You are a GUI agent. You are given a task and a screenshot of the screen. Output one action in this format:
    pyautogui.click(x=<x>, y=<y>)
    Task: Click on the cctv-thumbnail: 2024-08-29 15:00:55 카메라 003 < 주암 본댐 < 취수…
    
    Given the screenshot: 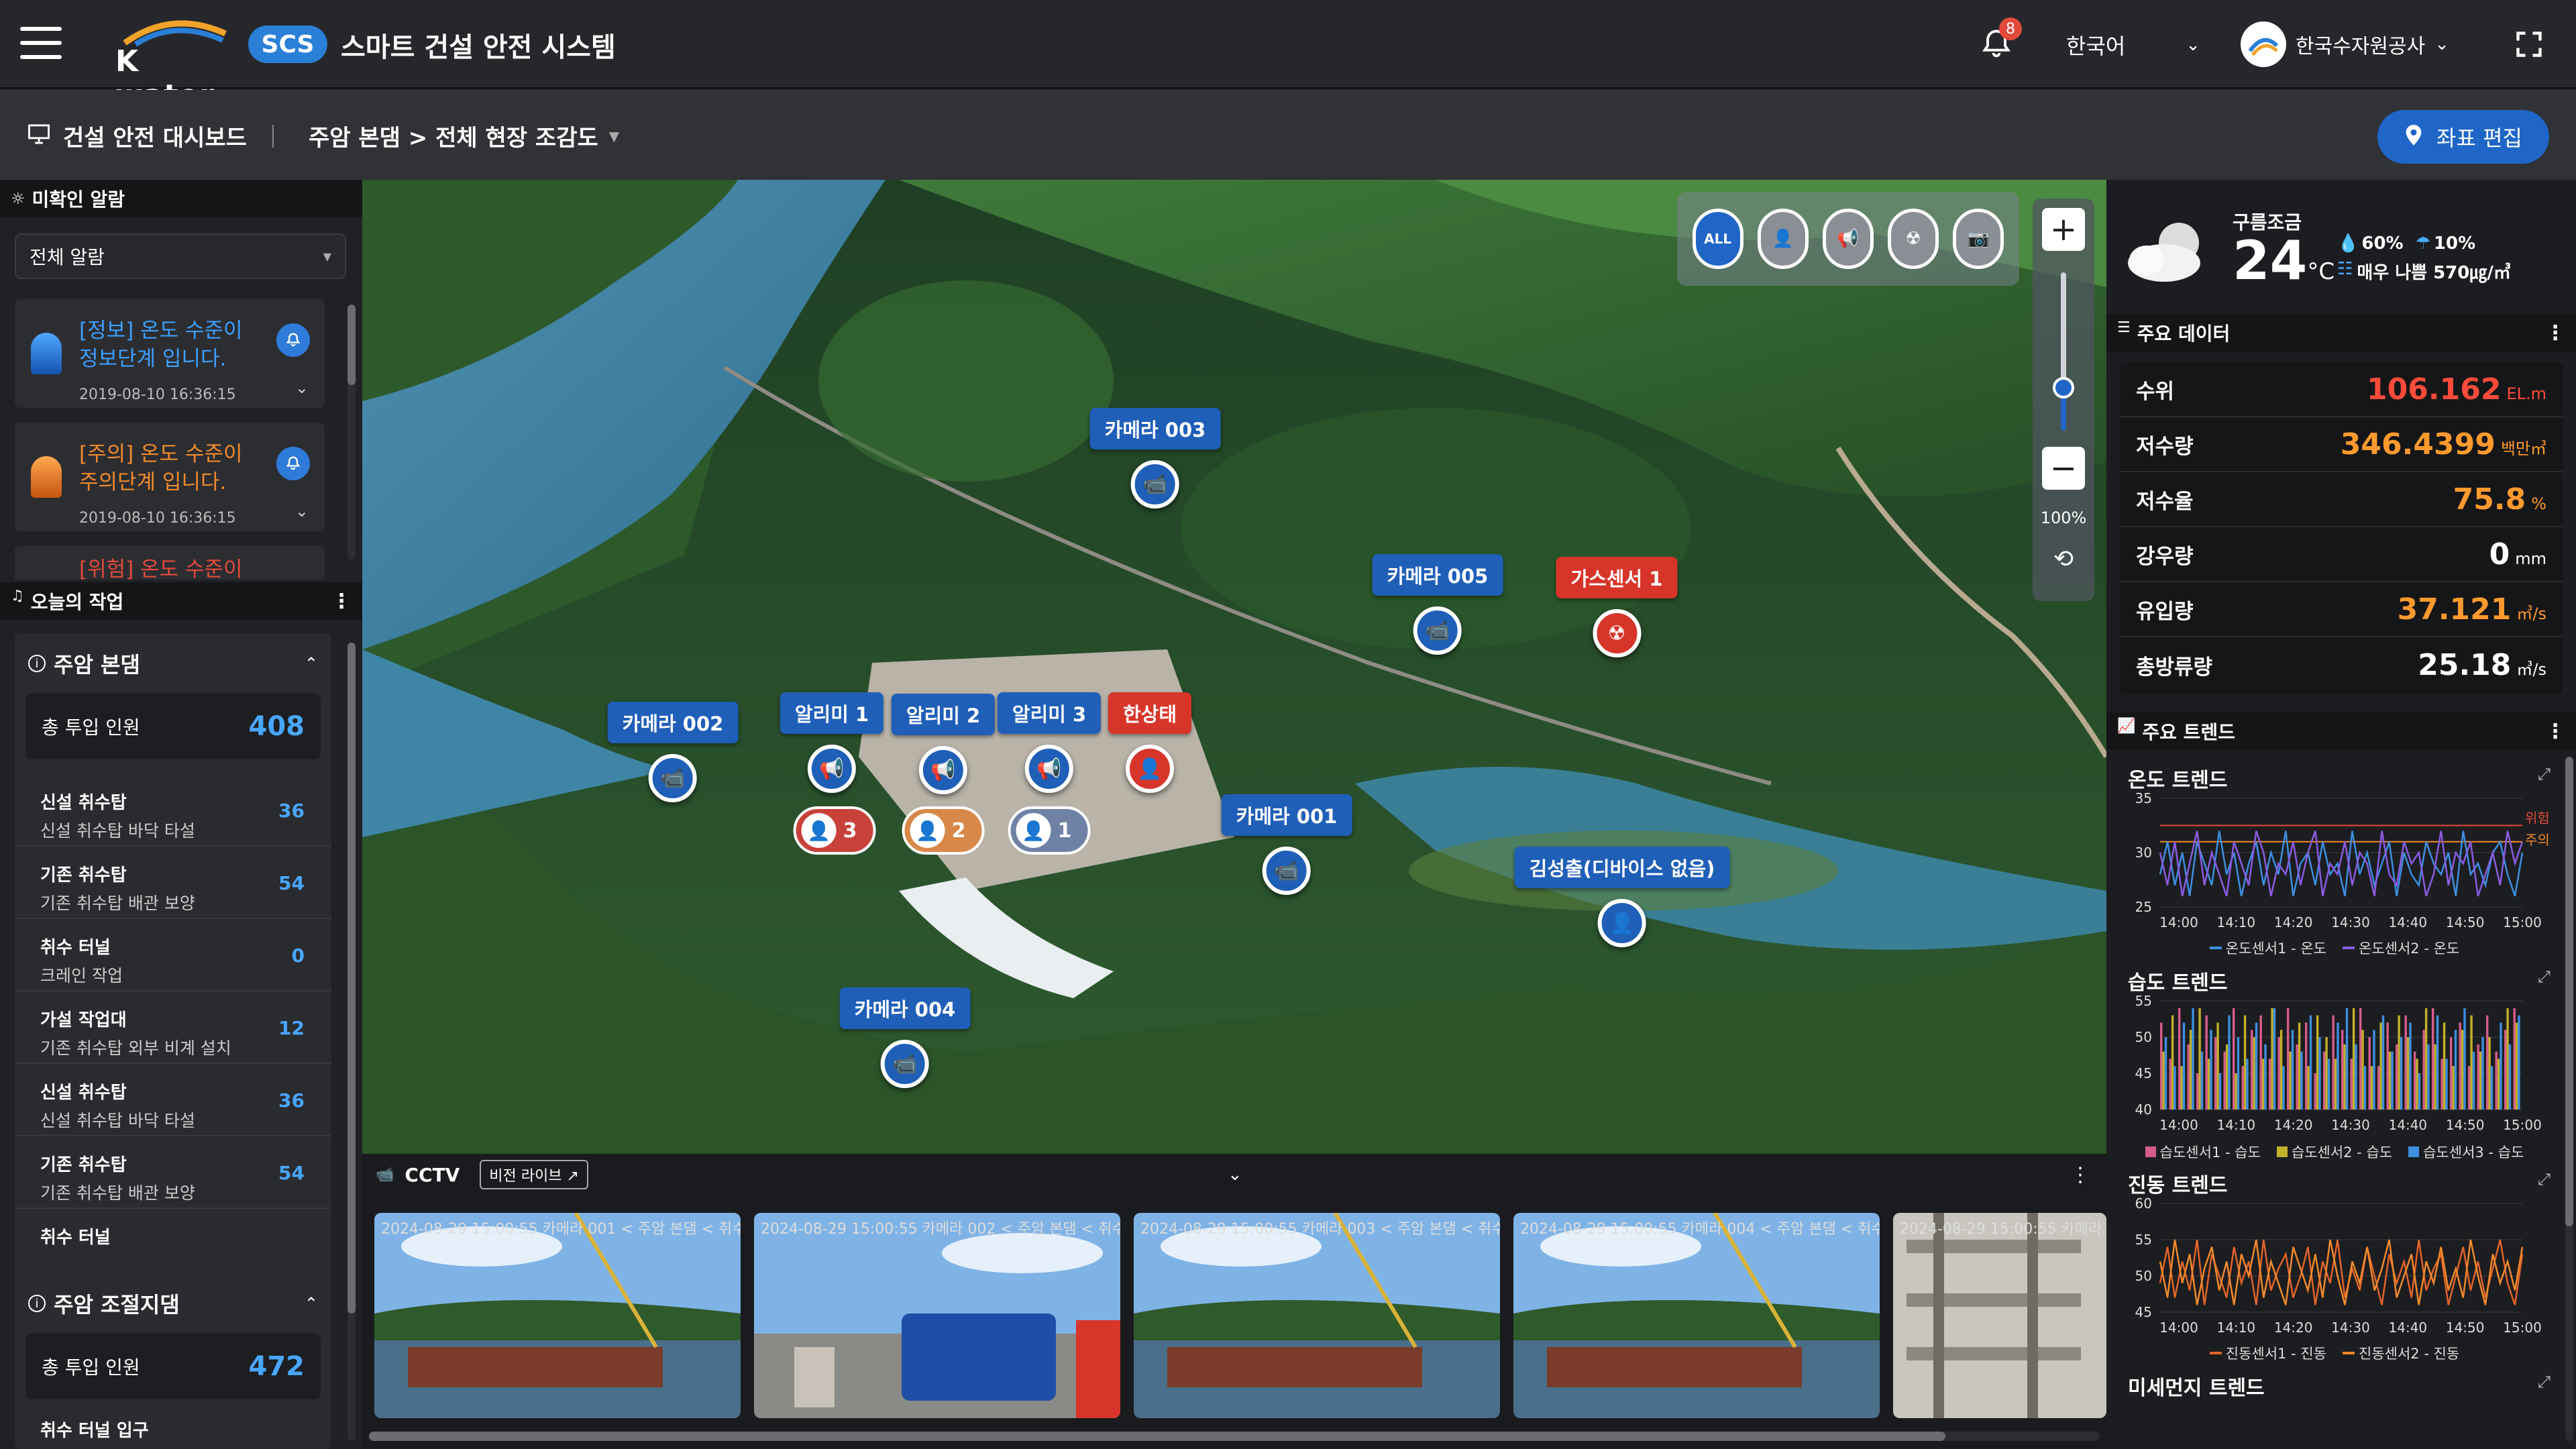 What is the action you would take?
    pyautogui.click(x=1317, y=1315)
    